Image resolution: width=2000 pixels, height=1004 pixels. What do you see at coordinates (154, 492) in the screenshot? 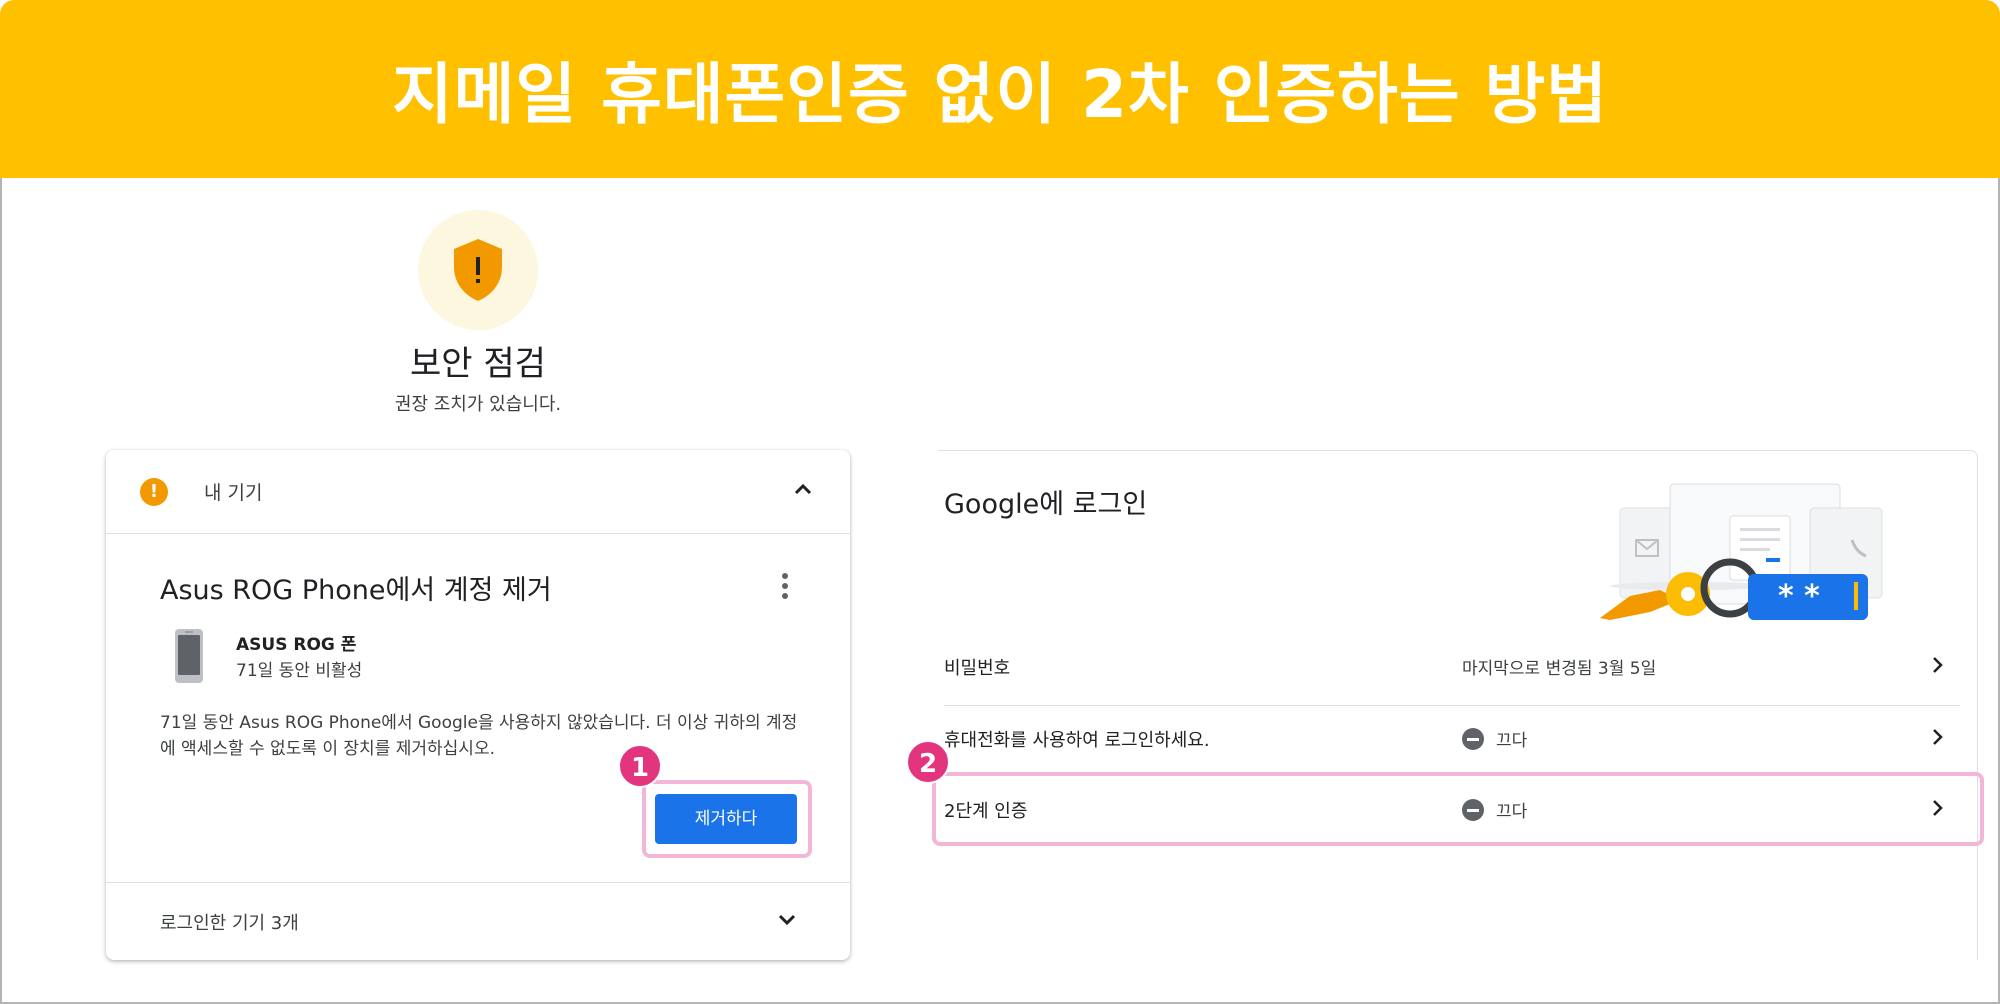
I see `warning-icon: !` at bounding box center [154, 492].